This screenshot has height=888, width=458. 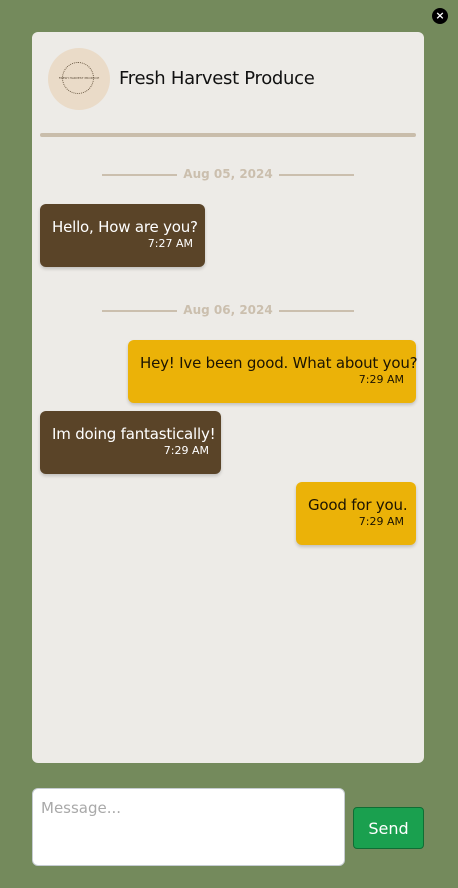 What do you see at coordinates (279, 363) in the screenshot?
I see `message-text: Hey! Ive been good. What about you?` at bounding box center [279, 363].